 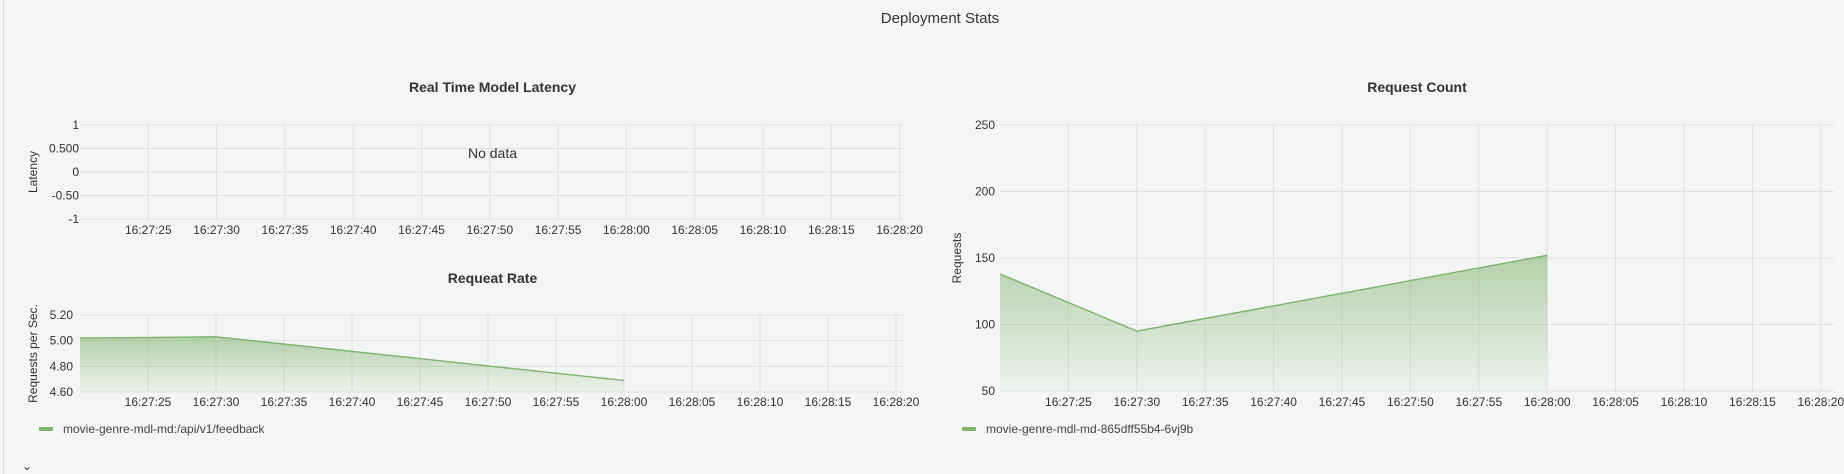 What do you see at coordinates (1820, 402) in the screenshot?
I see `x-tick-label: 16:28:20` at bounding box center [1820, 402].